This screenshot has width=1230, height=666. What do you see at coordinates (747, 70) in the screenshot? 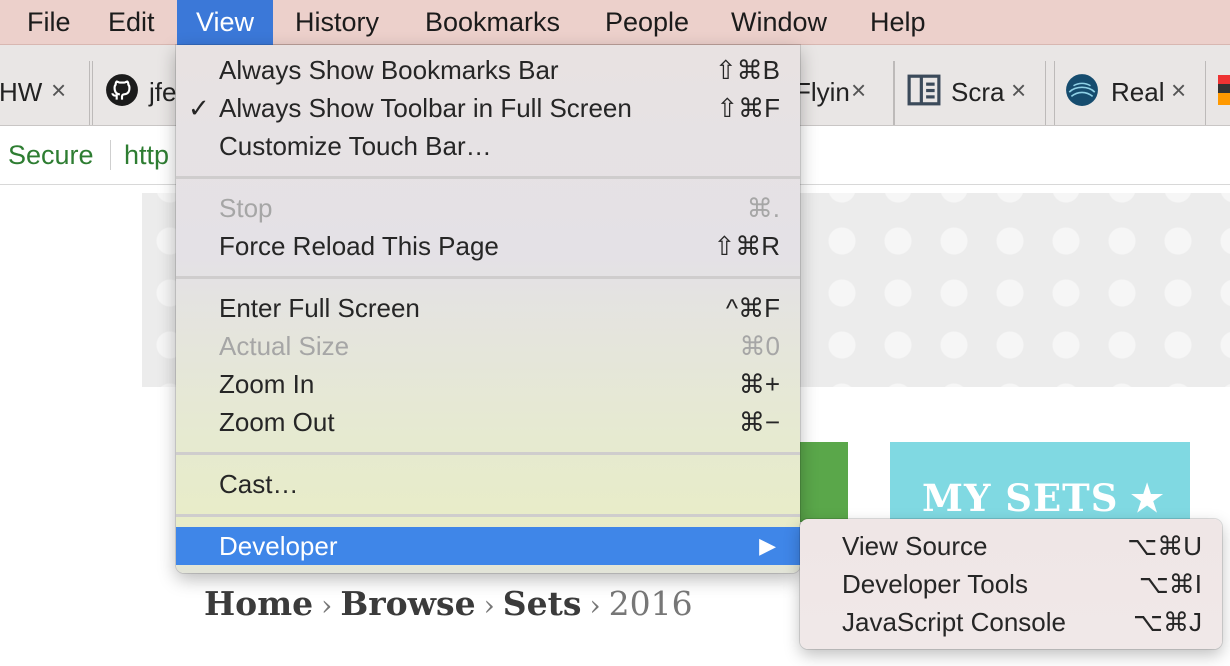
I see `menu-item-shortcut: ⇧⌘B` at bounding box center [747, 70].